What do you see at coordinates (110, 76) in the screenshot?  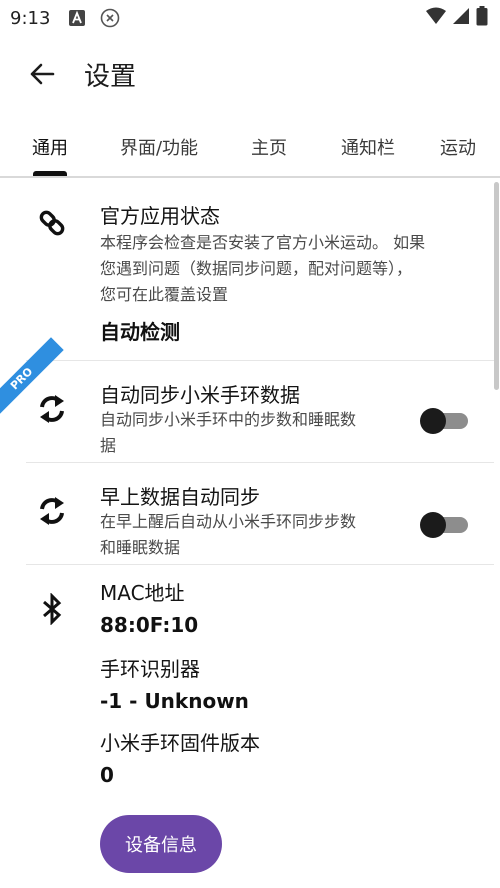 I see `page-title: 设置` at bounding box center [110, 76].